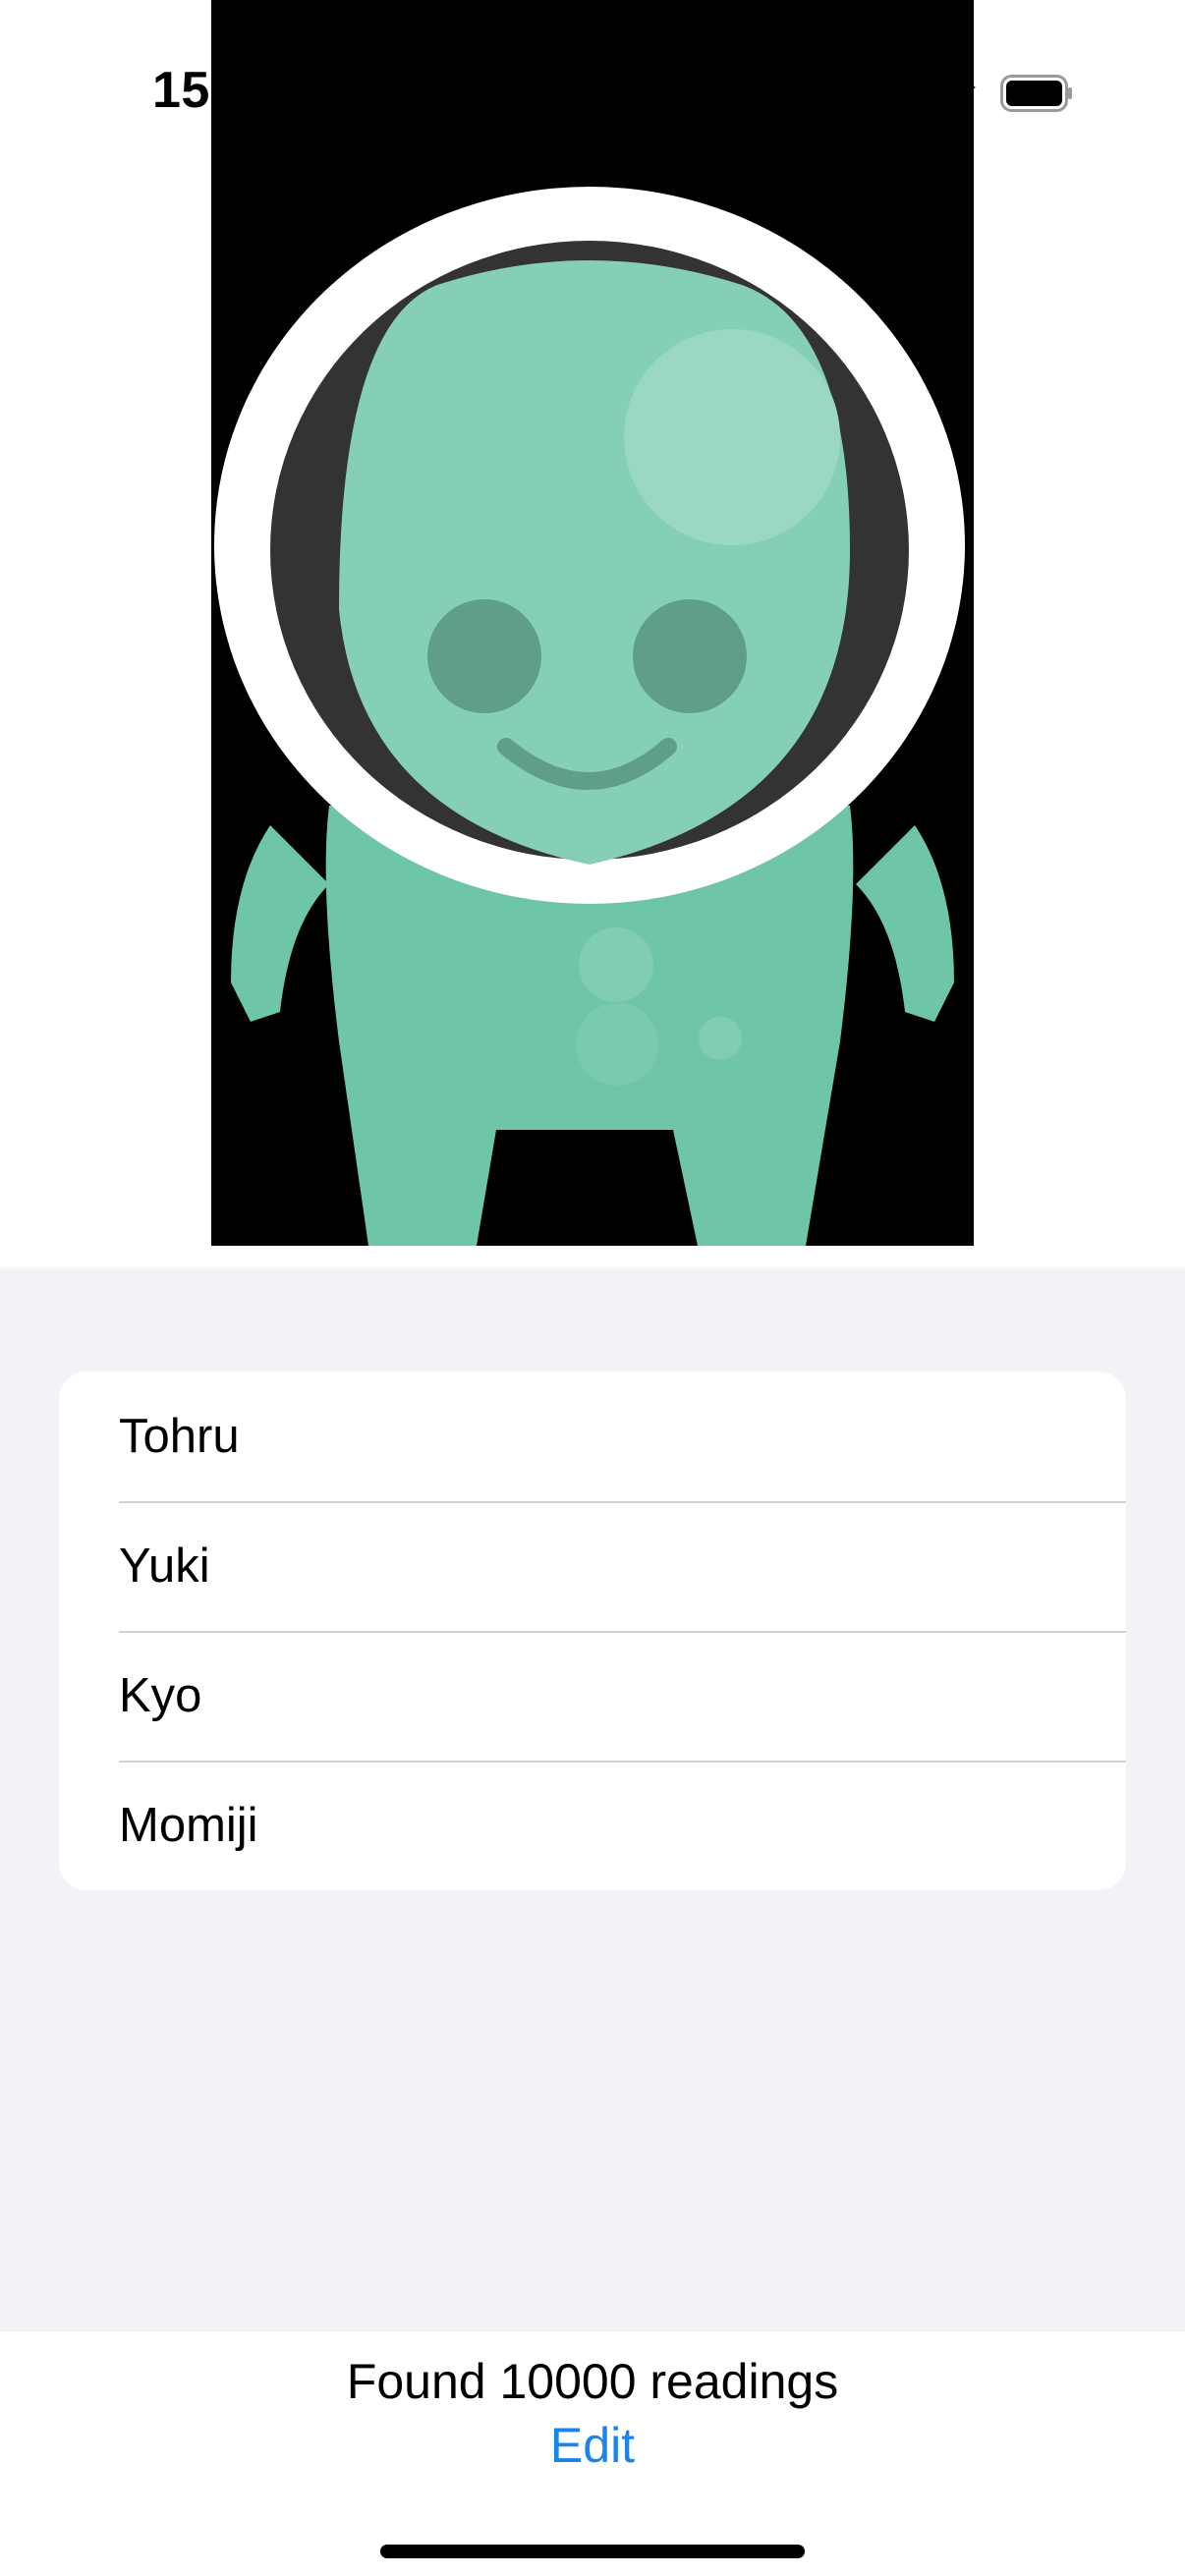  Describe the element at coordinates (181, 90) in the screenshot. I see `status-time: 15` at that location.